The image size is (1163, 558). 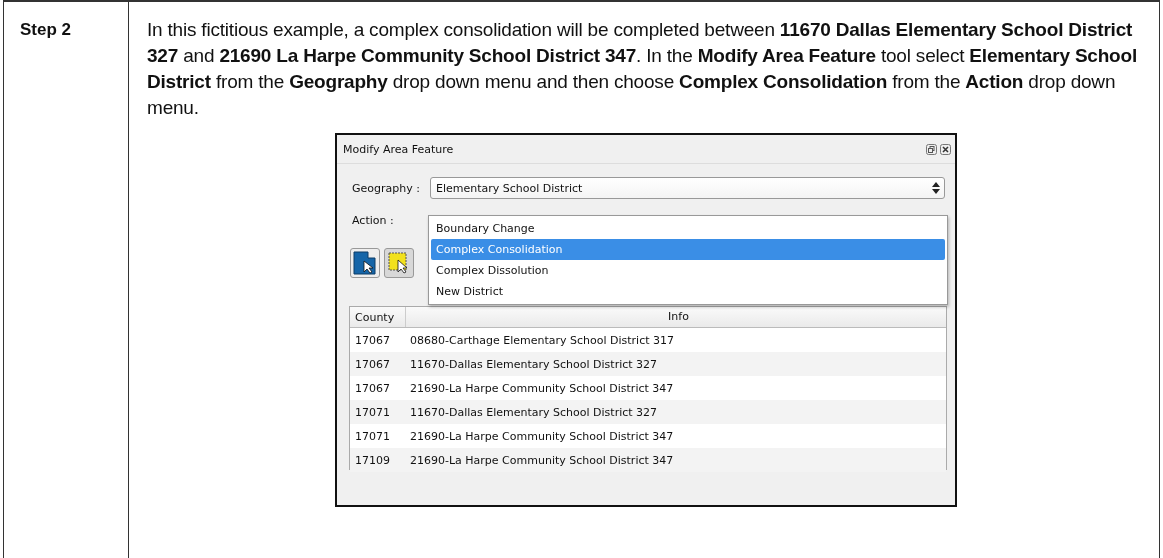 What do you see at coordinates (542, 340) in the screenshot?
I see `table-cell-text: 08680-Carthage Elementary School District 317` at bounding box center [542, 340].